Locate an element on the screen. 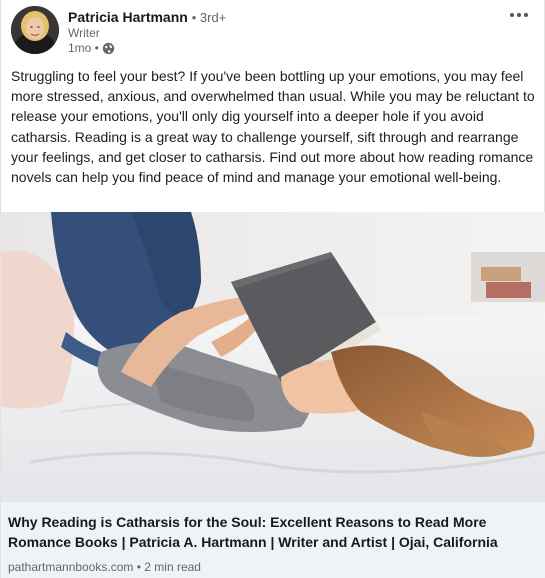  post-meta: 1mo • is located at coordinates (91, 48).